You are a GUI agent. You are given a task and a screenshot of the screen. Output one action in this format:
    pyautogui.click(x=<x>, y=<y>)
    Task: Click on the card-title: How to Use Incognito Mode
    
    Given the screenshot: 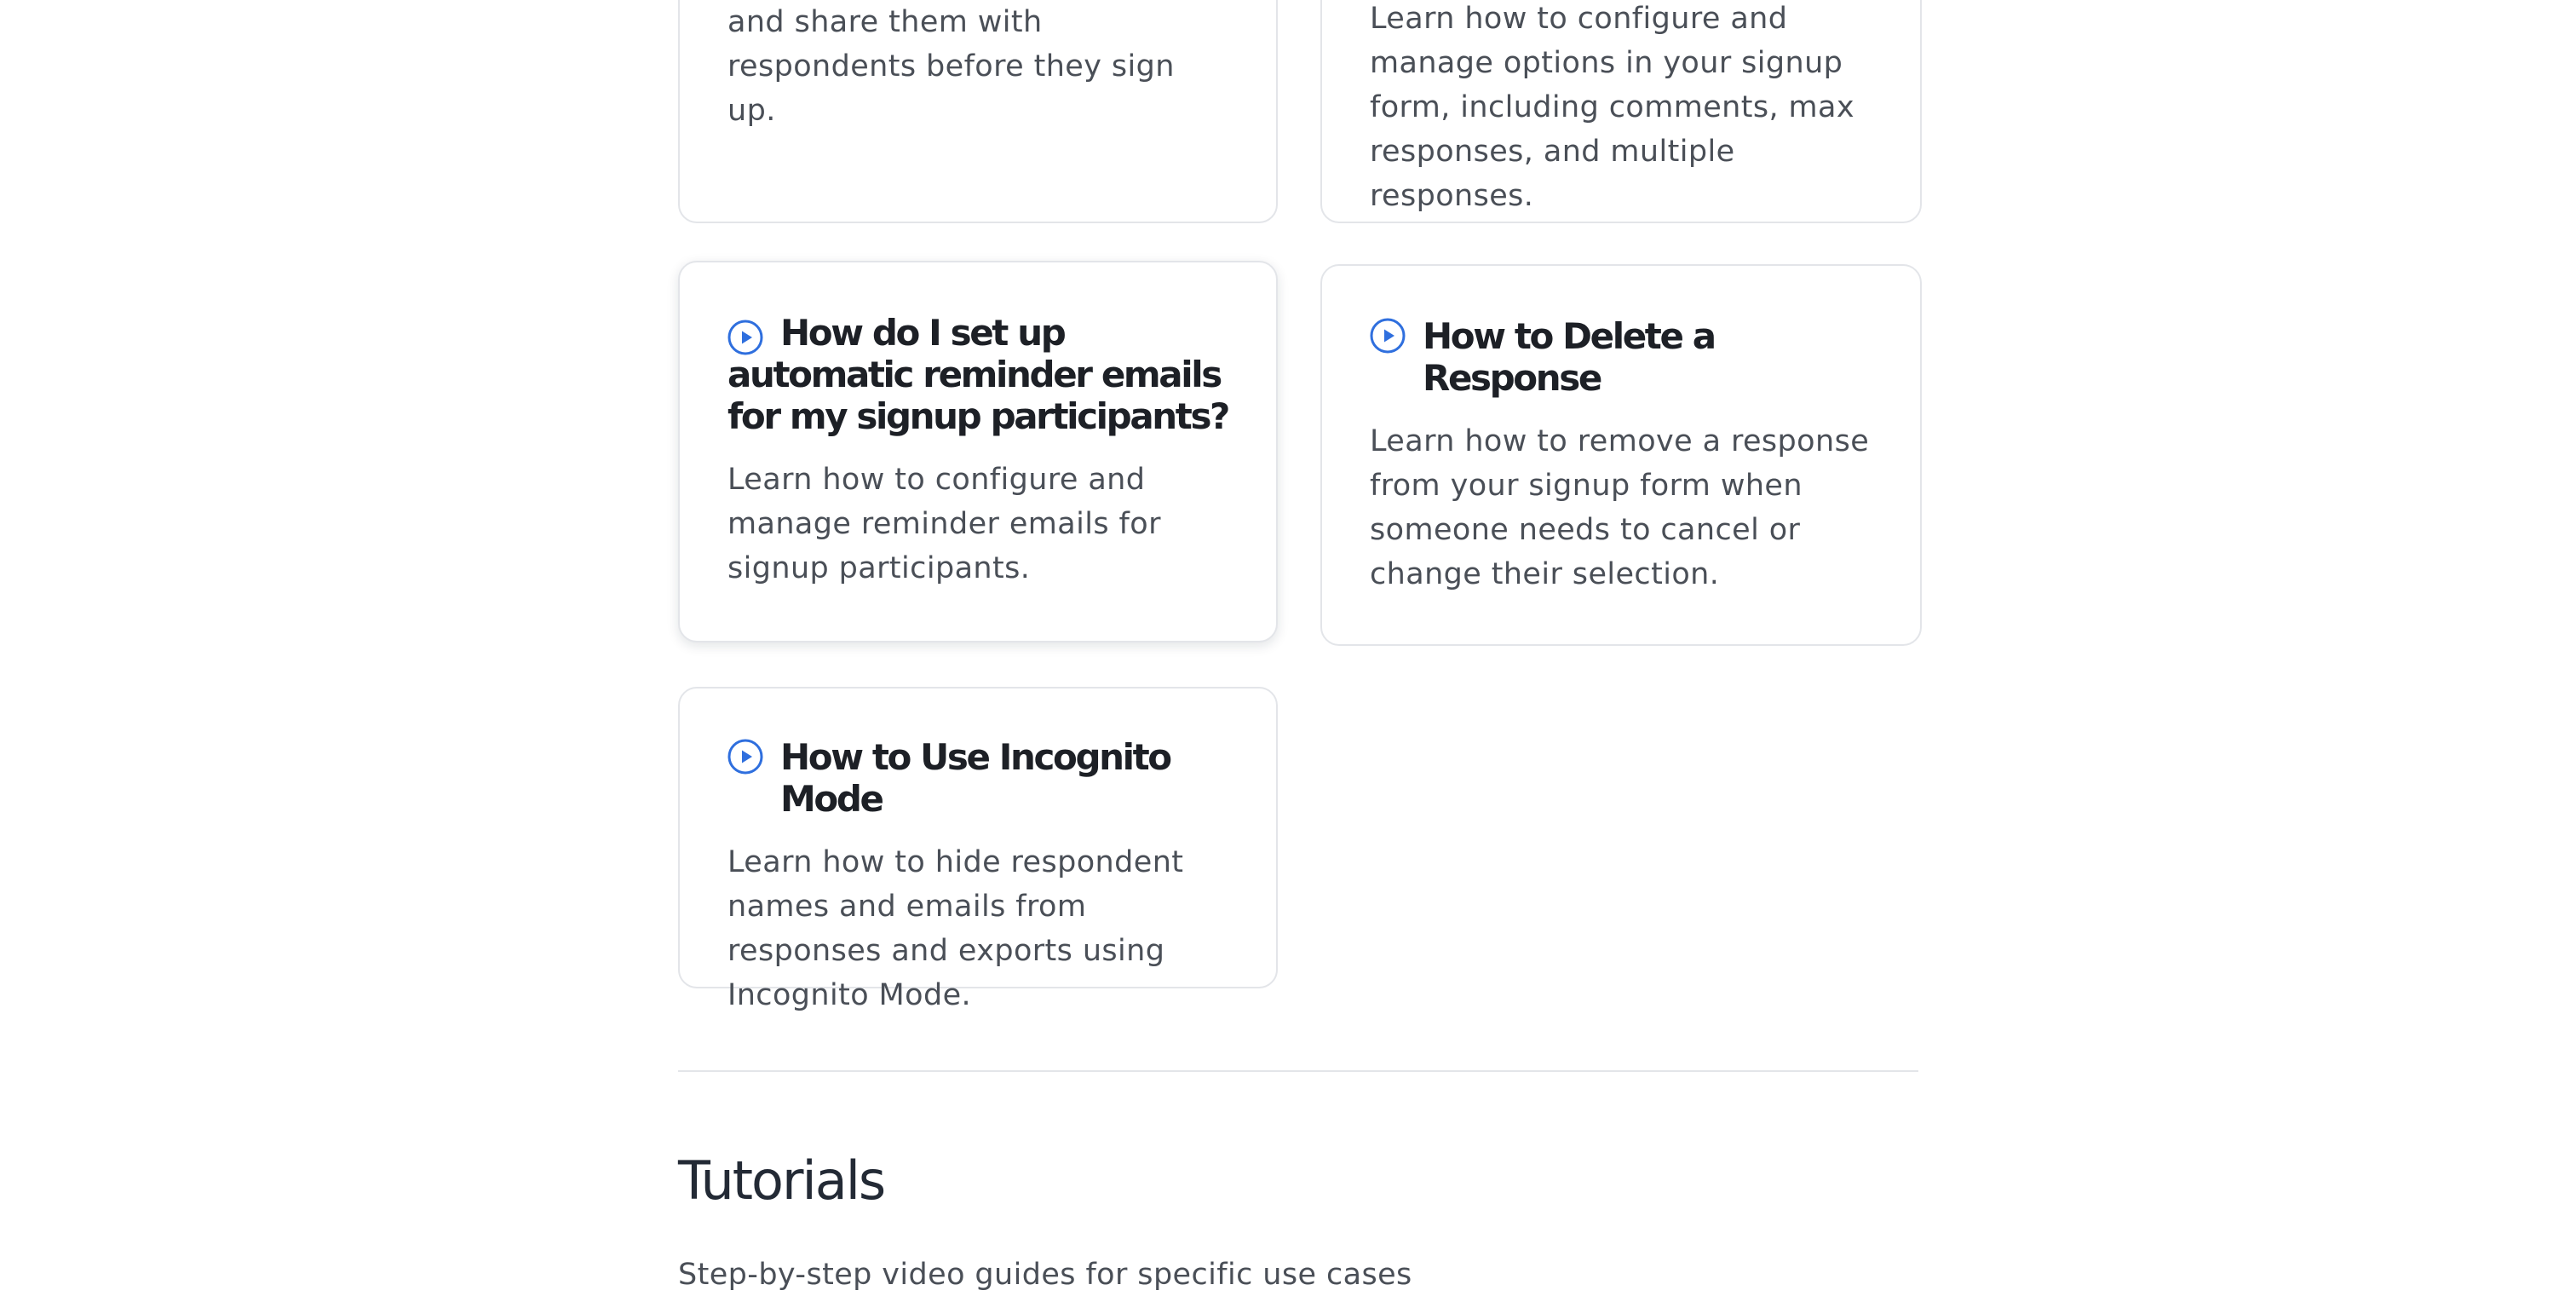 What is the action you would take?
    pyautogui.click(x=976, y=778)
    